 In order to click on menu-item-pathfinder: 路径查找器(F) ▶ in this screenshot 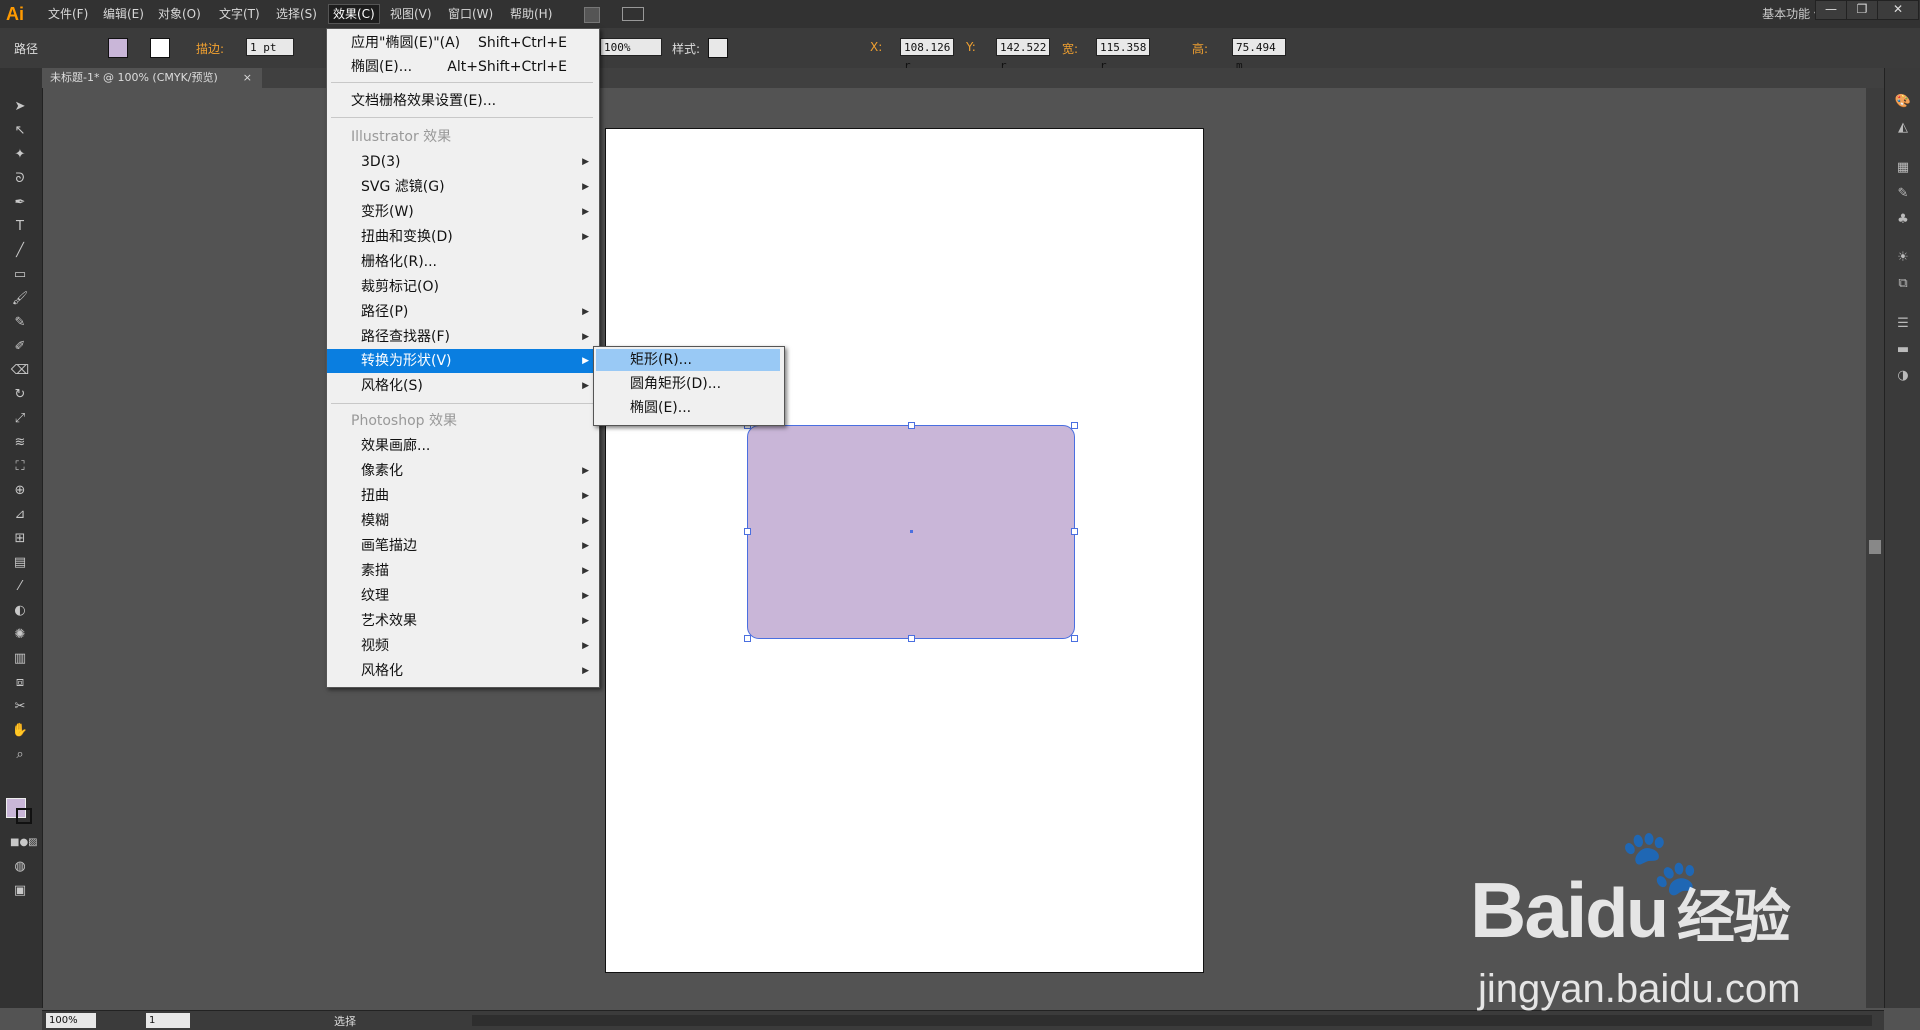, I will do `click(462, 337)`.